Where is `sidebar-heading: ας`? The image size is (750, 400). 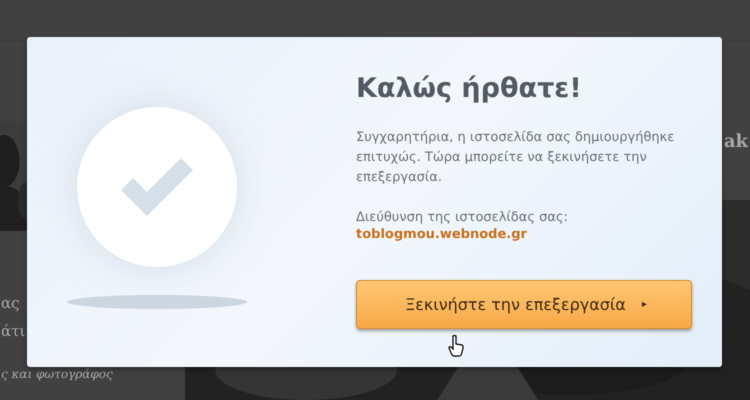 sidebar-heading: ας is located at coordinates (10, 303).